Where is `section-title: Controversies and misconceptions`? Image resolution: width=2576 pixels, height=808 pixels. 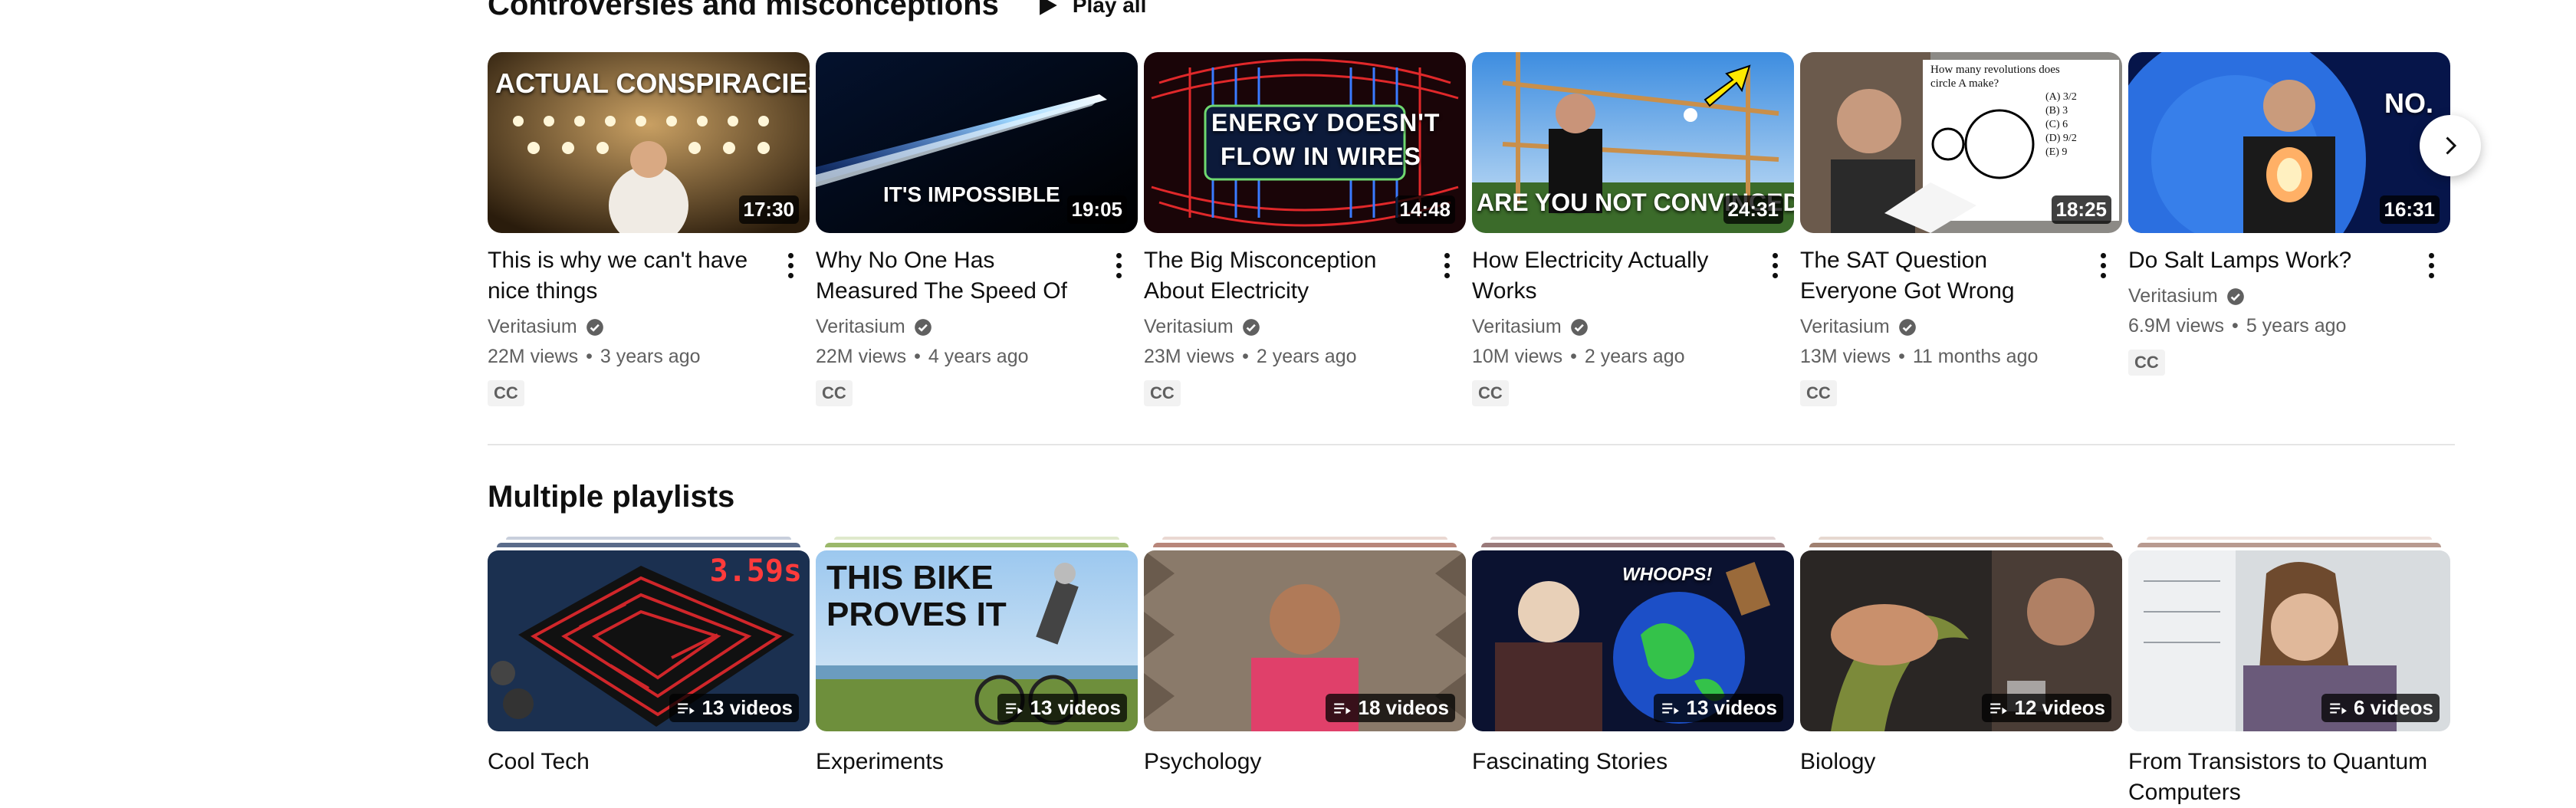 section-title: Controversies and misconceptions is located at coordinates (744, 10).